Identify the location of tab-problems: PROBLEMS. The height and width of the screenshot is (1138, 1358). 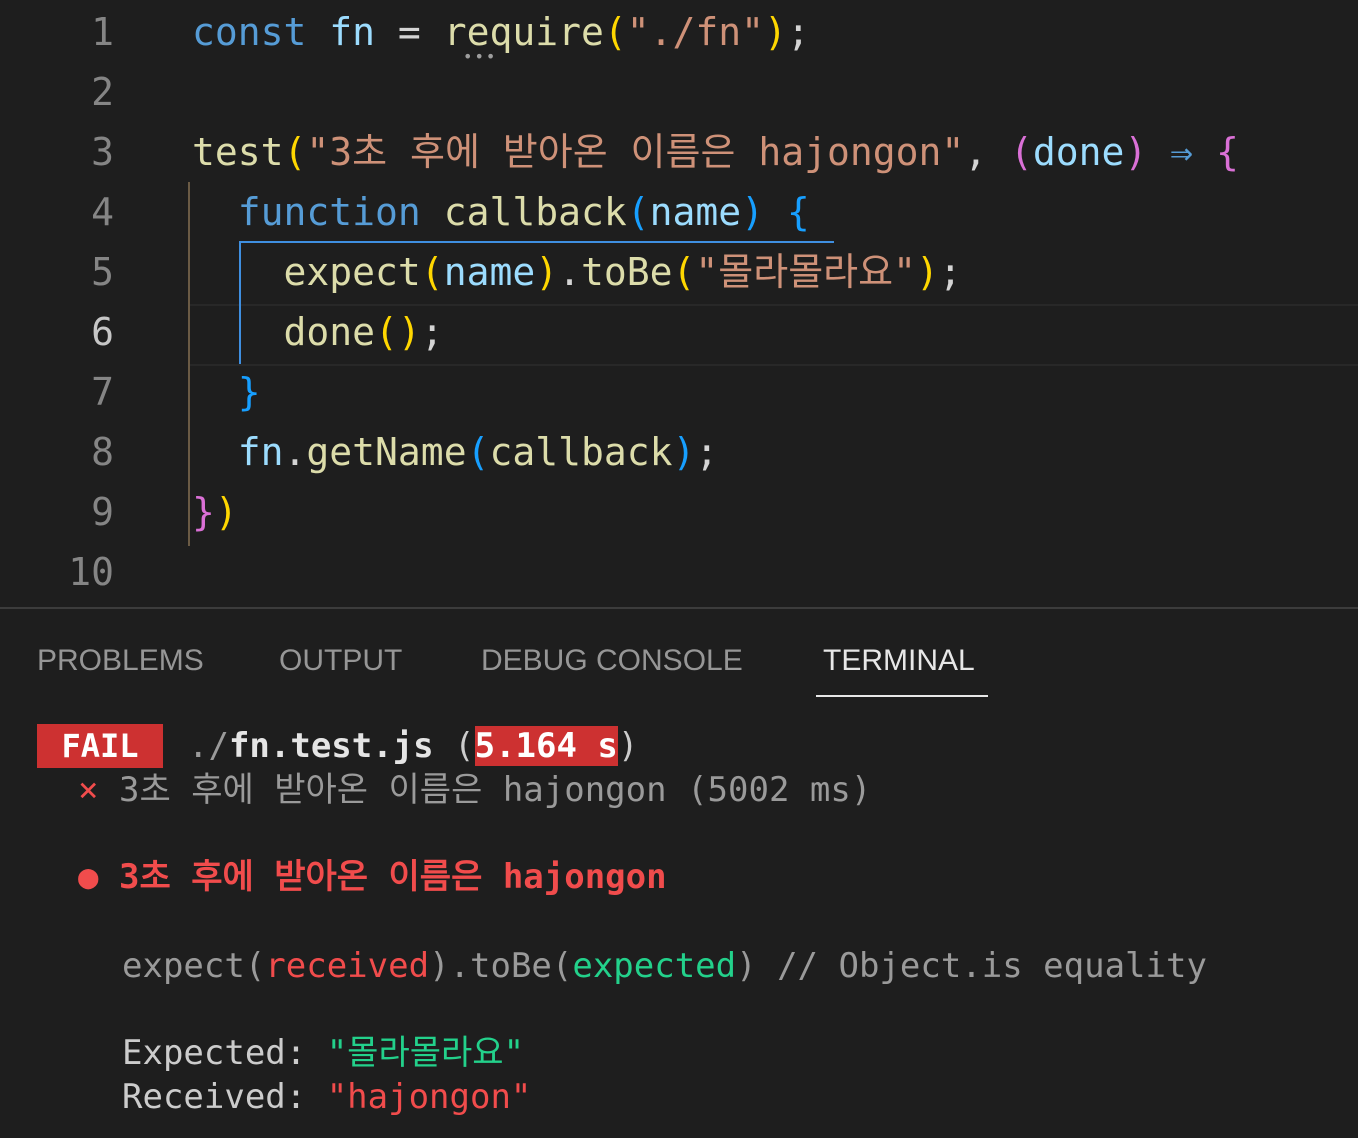
(120, 661).